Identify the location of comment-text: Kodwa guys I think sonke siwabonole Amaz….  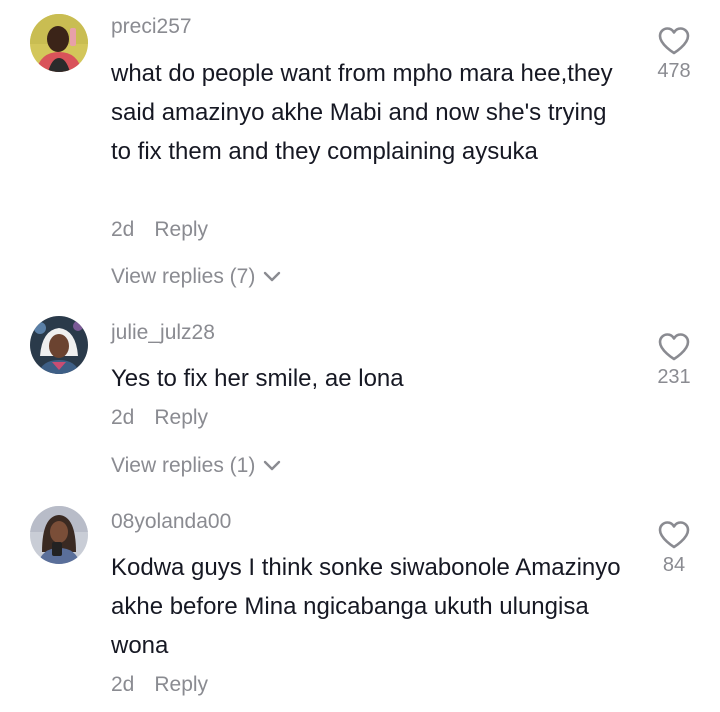
(366, 606).